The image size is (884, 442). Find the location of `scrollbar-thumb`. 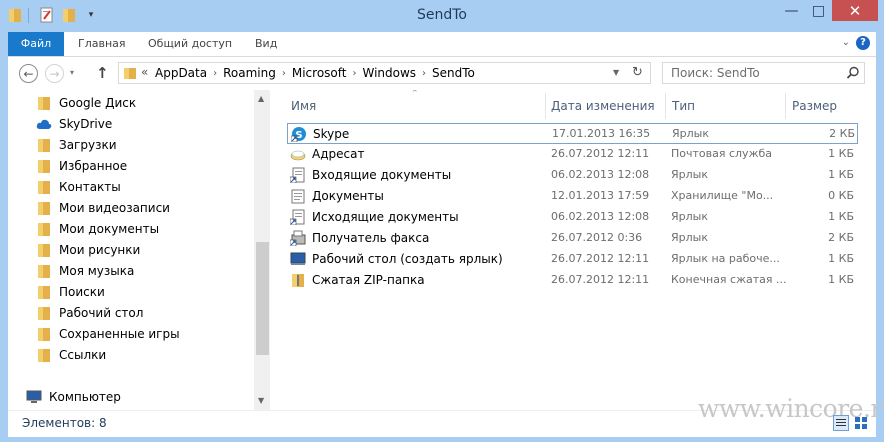

scrollbar-thumb is located at coordinates (262, 298).